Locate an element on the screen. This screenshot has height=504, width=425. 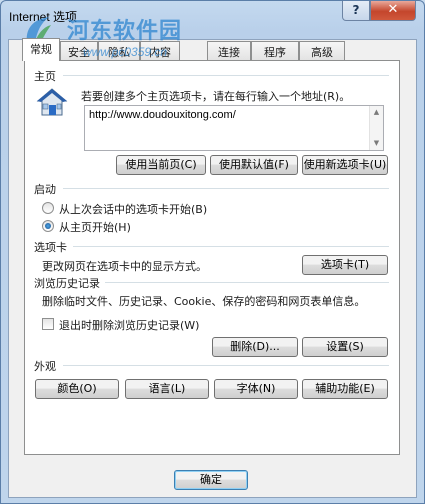
home-page-url: http://www.doudouxitong.com/ is located at coordinates (162, 115).